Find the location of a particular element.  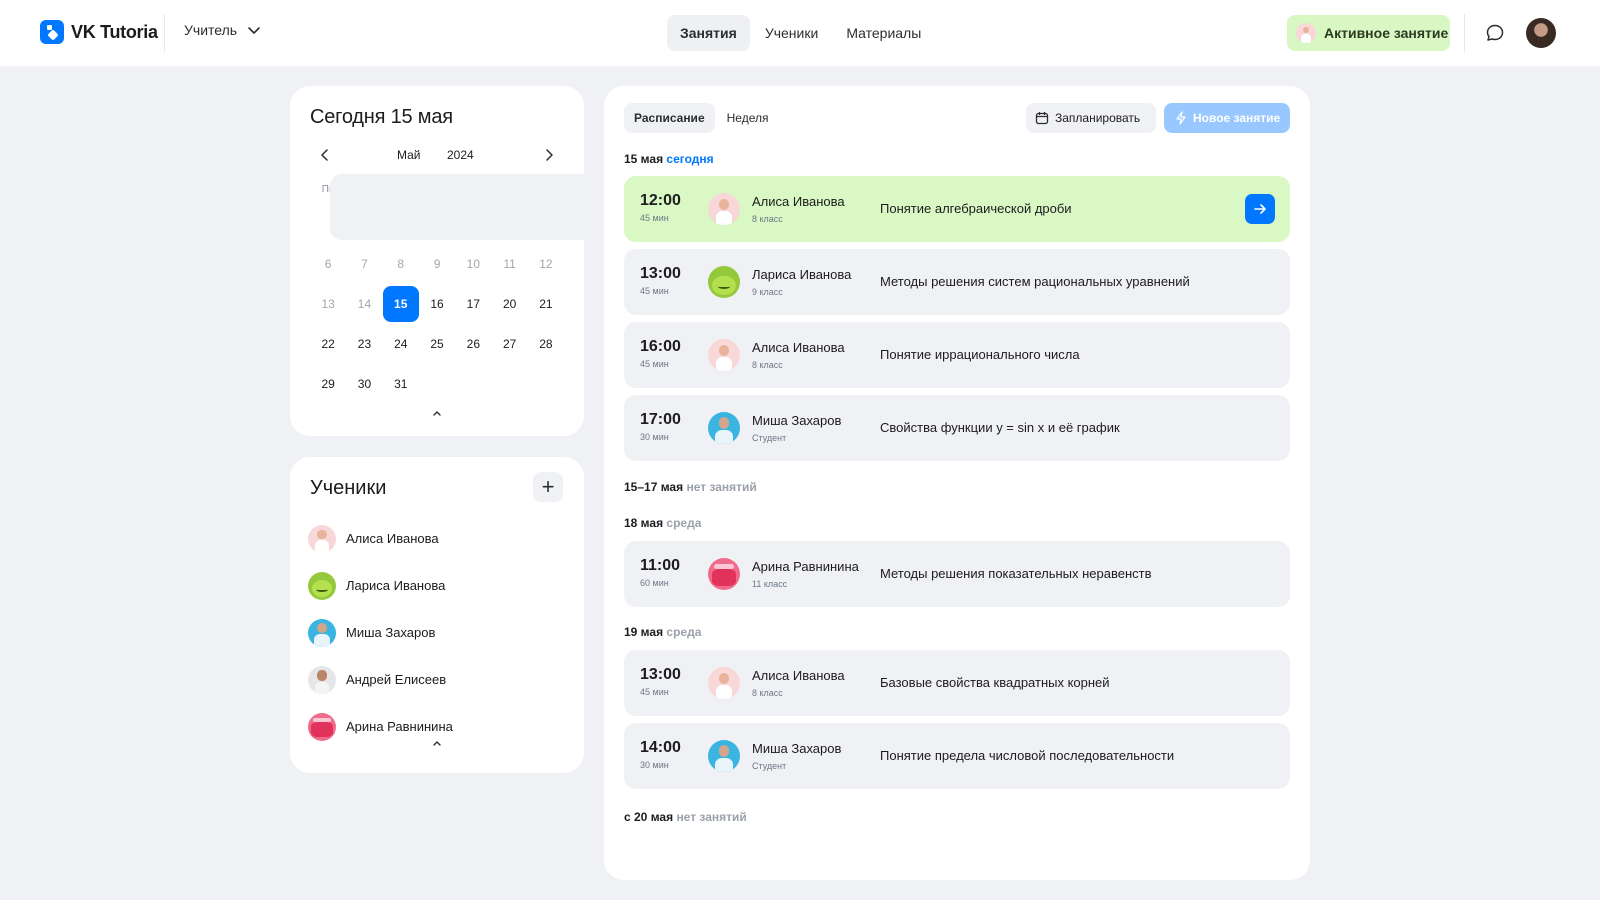

calendar-year: 2024 is located at coordinates (460, 155).